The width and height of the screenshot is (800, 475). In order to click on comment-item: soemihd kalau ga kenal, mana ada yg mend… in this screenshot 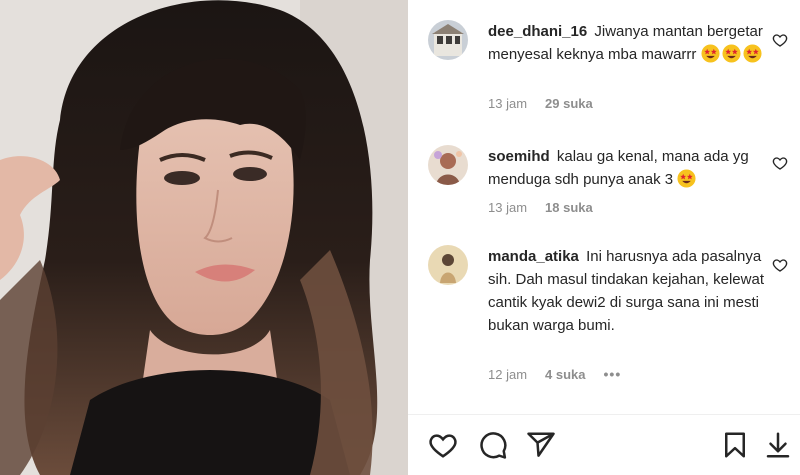, I will do `click(608, 185)`.